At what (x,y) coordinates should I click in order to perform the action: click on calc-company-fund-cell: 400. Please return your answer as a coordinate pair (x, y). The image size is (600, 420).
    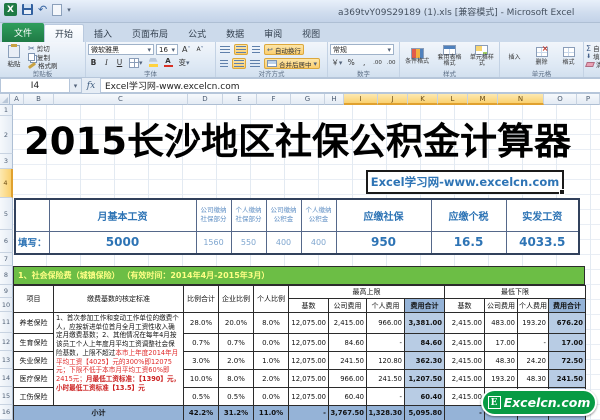
    Looking at the image, I should click on (283, 242).